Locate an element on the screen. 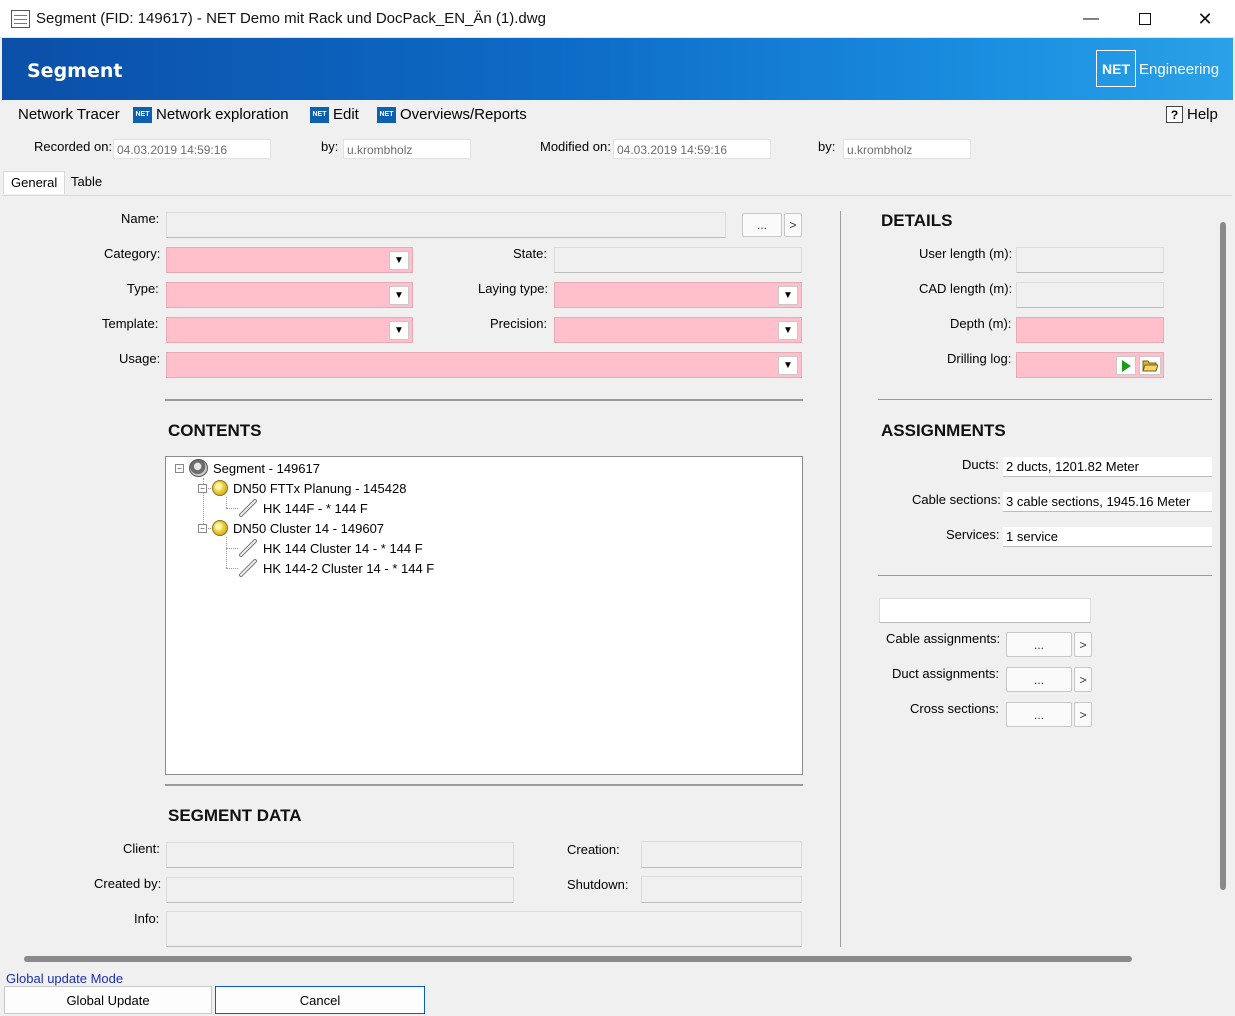  user-length-field is located at coordinates (1090, 260).